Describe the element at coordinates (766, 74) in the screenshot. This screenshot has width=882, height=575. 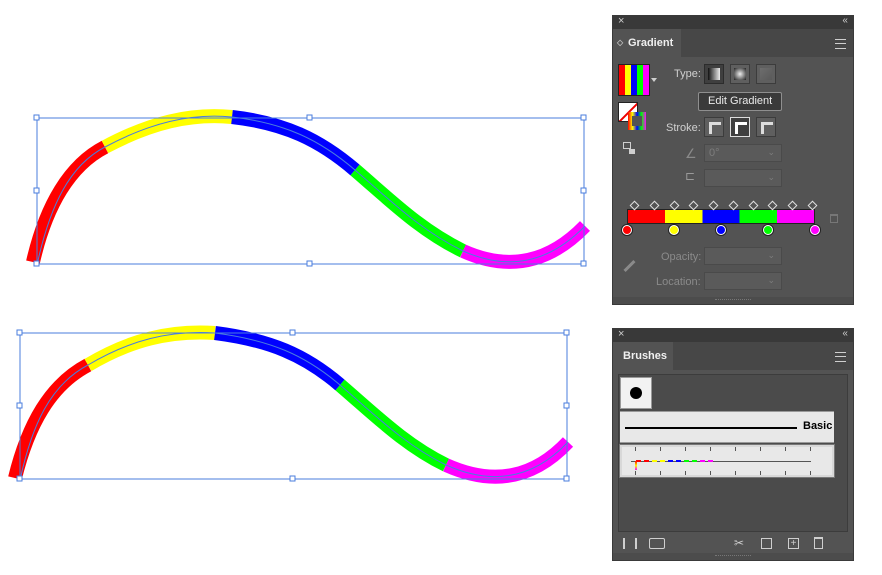
I see `freeform-gradient-button` at that location.